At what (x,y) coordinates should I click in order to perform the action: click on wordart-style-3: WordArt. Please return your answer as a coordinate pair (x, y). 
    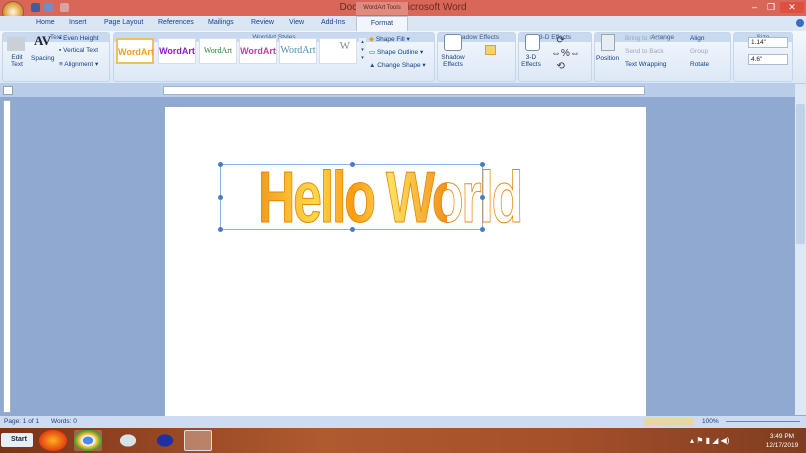
    Looking at the image, I should click on (218, 51).